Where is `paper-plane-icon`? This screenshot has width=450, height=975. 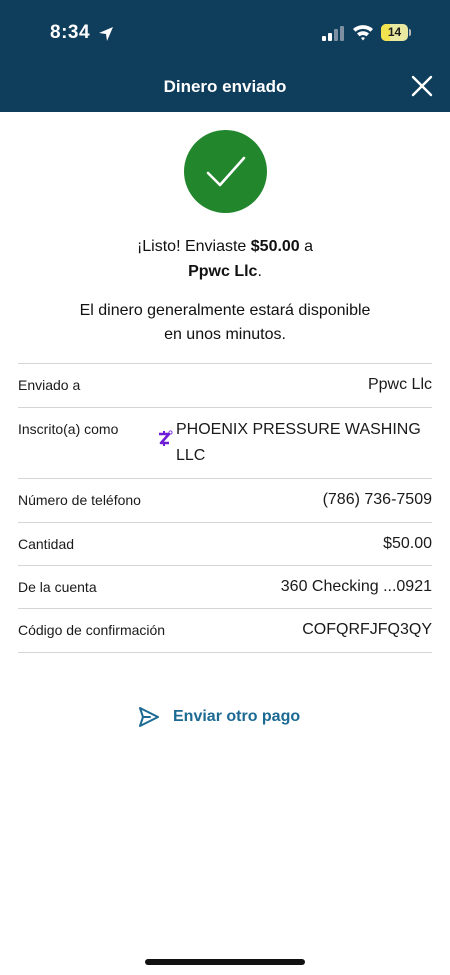
paper-plane-icon is located at coordinates (149, 717).